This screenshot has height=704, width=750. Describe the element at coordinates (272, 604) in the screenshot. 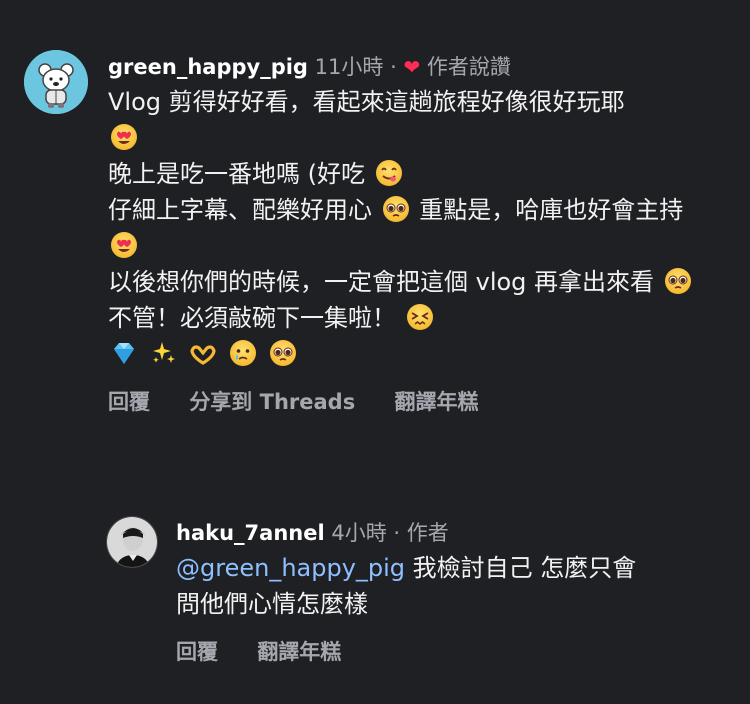

I see `comment-line-text: 問他們心情怎麼樣` at that location.